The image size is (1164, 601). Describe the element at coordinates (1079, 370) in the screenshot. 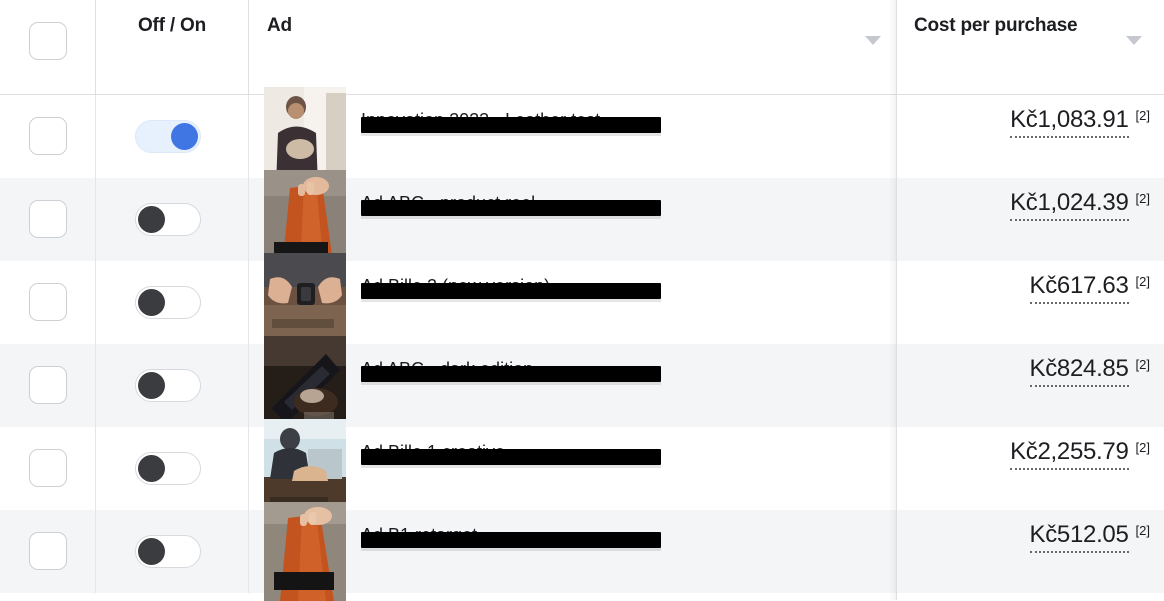

I see `cost-per-purchase-value: Kč824.85` at that location.